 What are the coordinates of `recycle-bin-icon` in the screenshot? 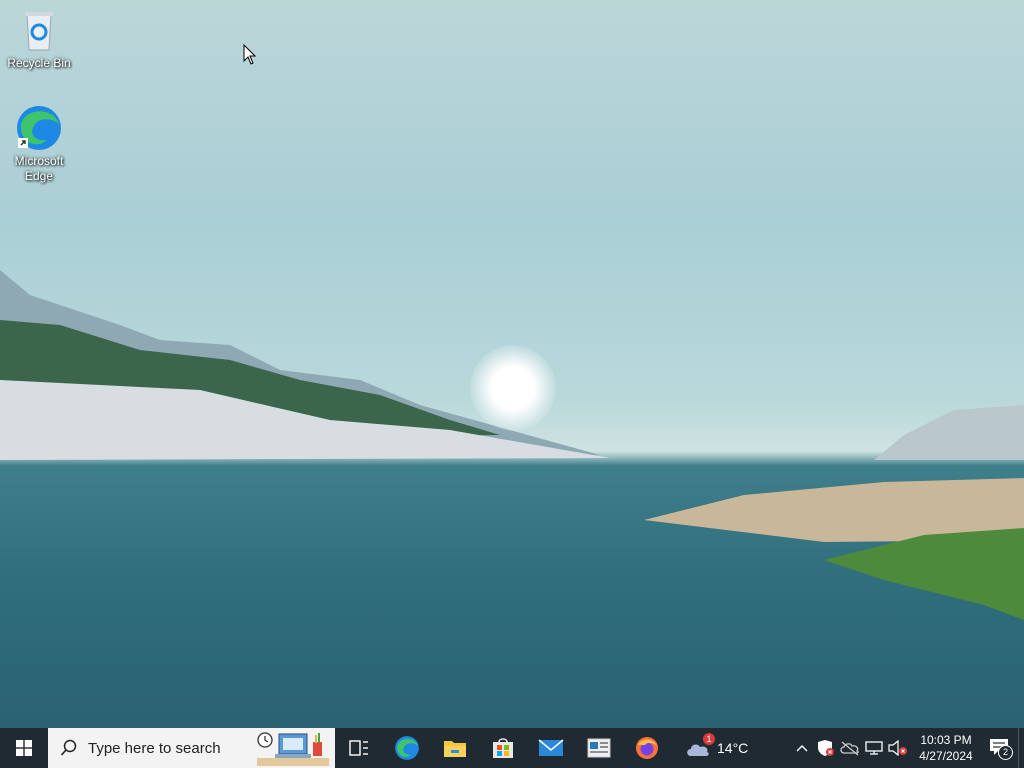 It's located at (39, 30).